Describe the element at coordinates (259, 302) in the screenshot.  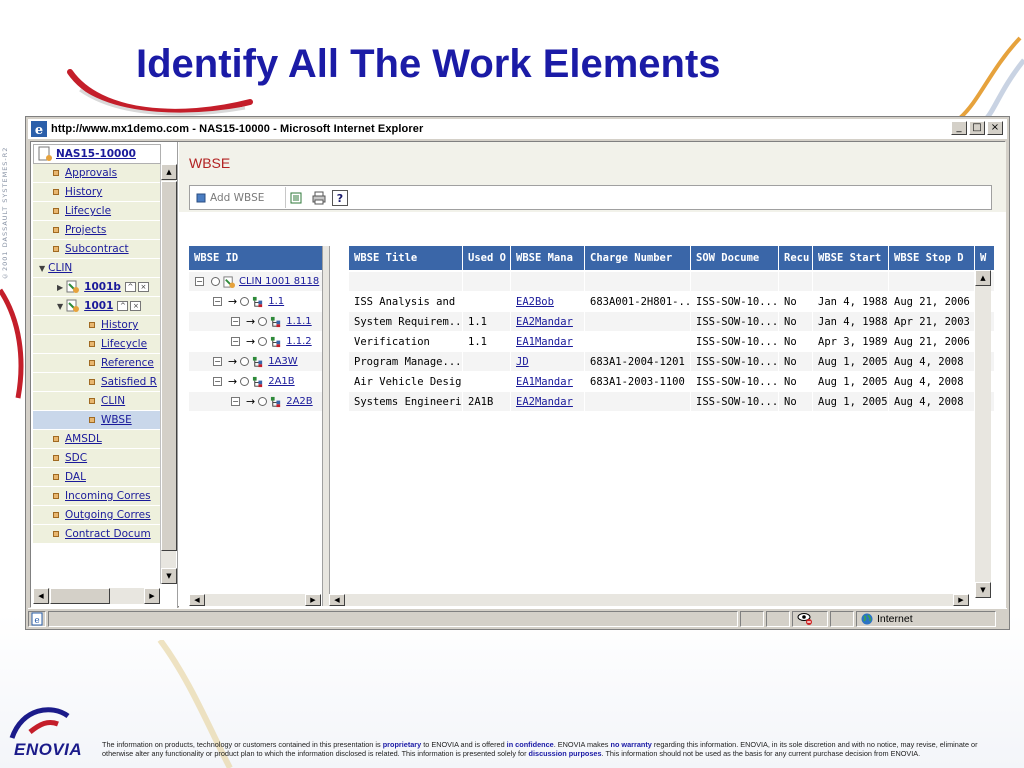
I see `tree-row: − → 1.1` at that location.